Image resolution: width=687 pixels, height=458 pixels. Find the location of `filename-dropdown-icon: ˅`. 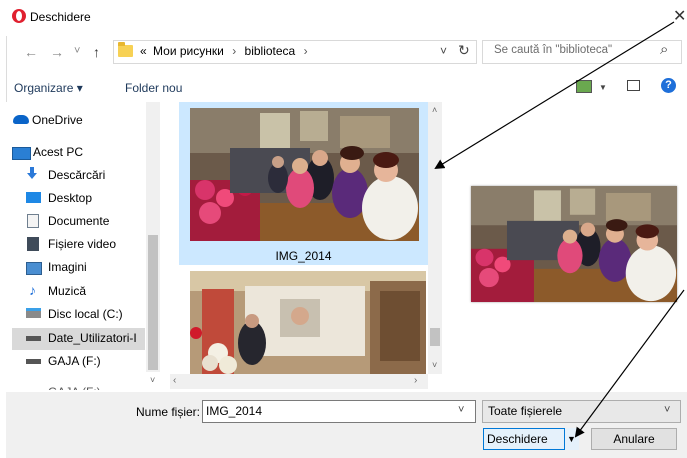

filename-dropdown-icon: ˅ is located at coordinates (461, 410).